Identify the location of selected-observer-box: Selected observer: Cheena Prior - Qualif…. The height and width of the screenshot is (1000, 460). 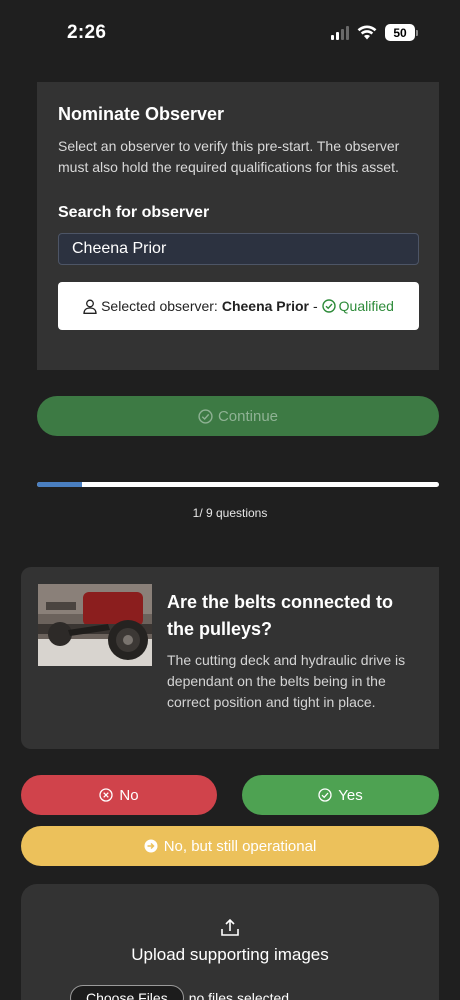
(238, 306).